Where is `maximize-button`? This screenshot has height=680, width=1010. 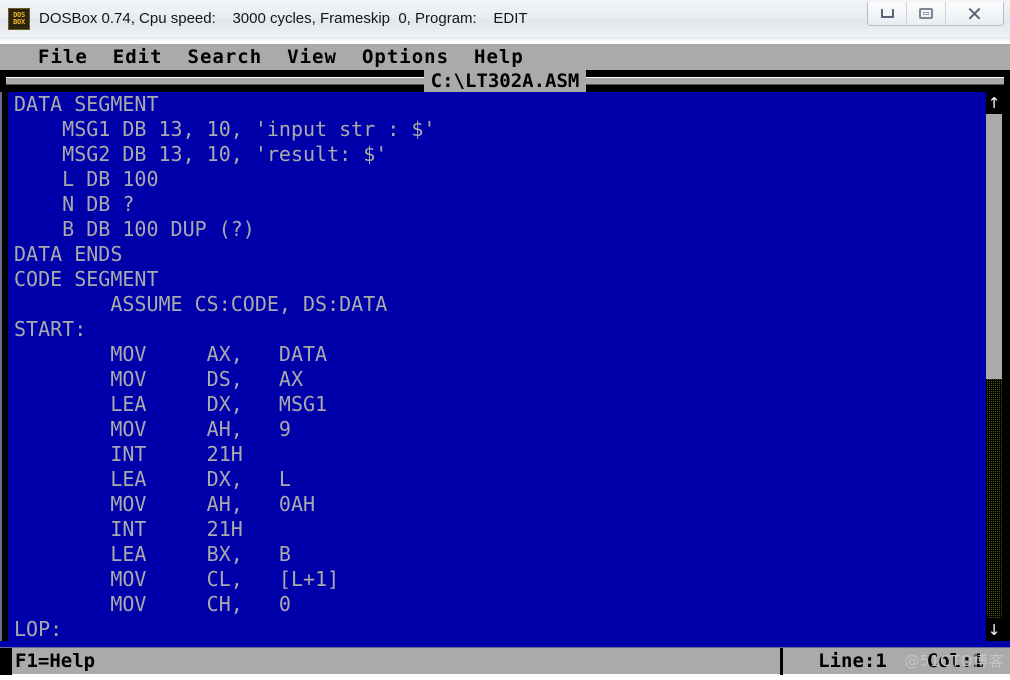
maximize-button is located at coordinates (926, 13).